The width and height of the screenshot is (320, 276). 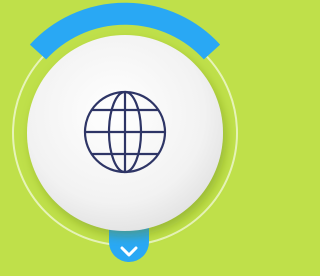 What do you see at coordinates (129, 251) in the screenshot?
I see `chevron-down-icon` at bounding box center [129, 251].